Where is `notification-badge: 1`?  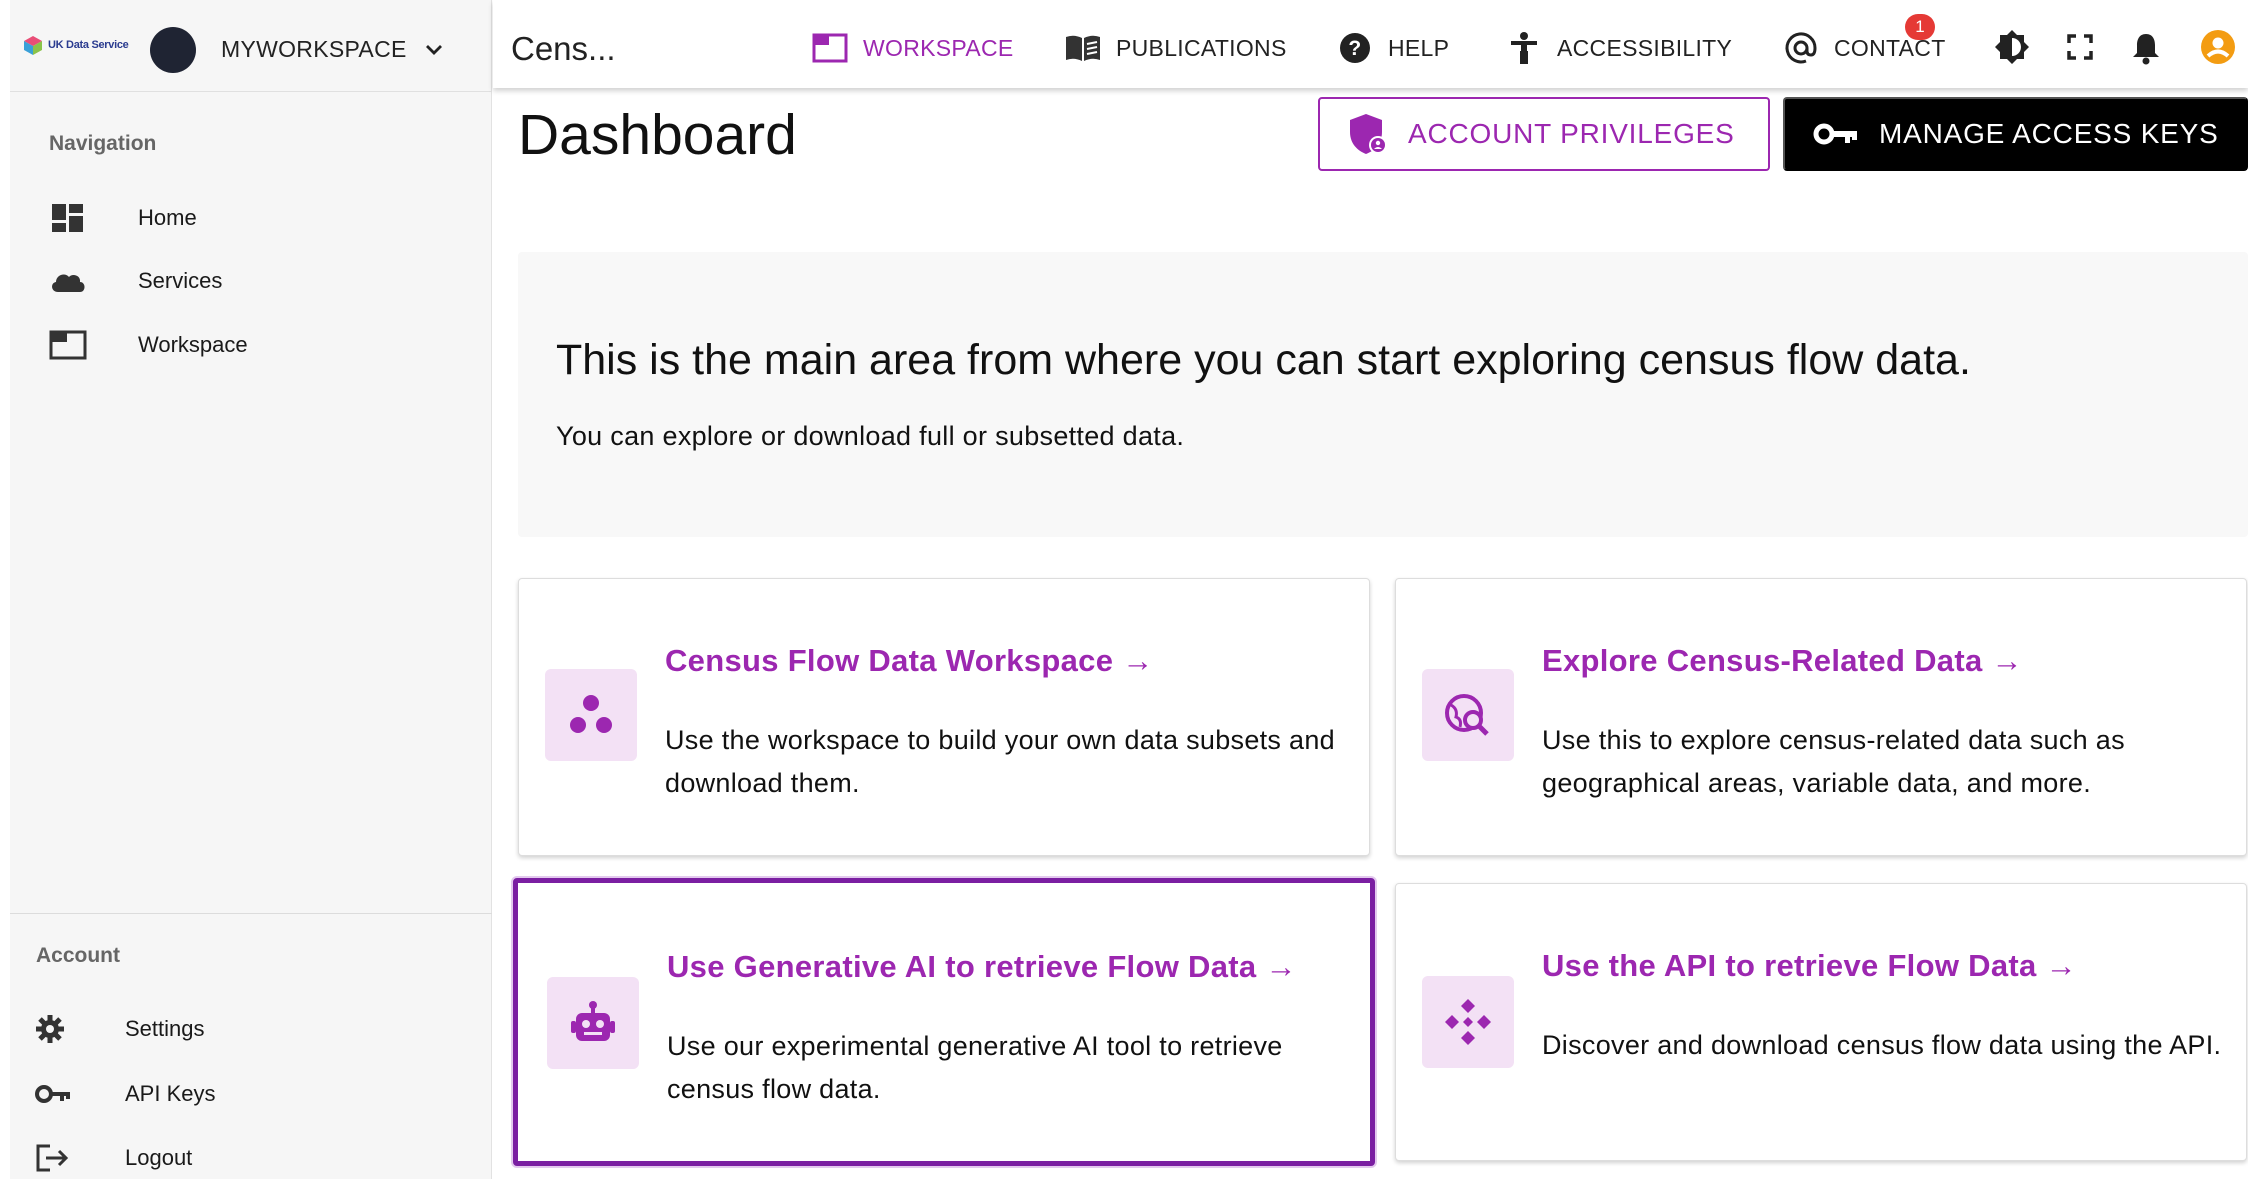 notification-badge: 1 is located at coordinates (1920, 27).